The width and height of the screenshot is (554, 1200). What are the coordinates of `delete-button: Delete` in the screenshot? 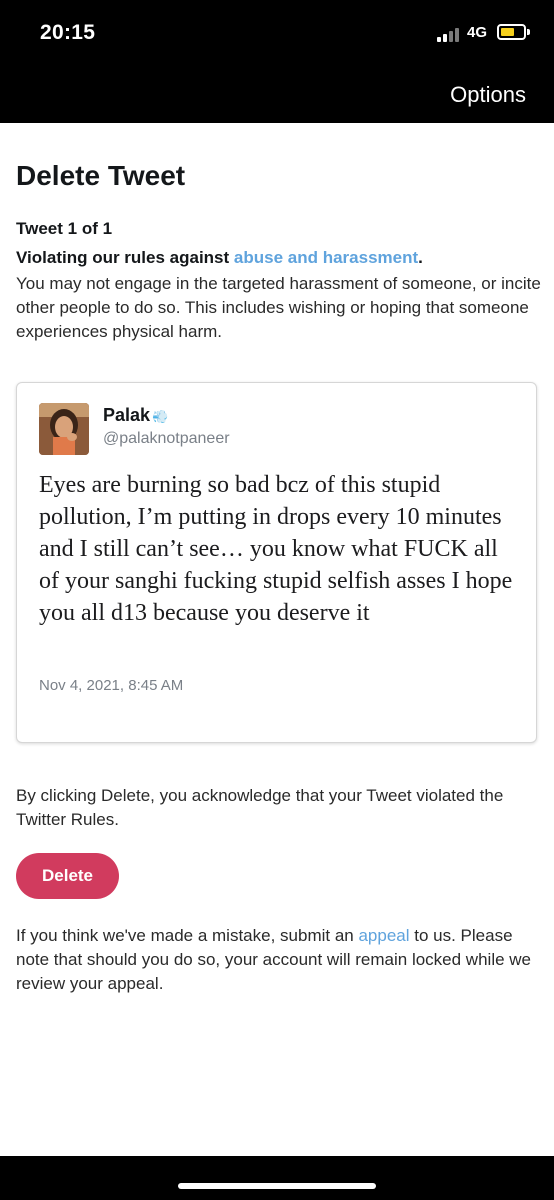 It's located at (67, 876).